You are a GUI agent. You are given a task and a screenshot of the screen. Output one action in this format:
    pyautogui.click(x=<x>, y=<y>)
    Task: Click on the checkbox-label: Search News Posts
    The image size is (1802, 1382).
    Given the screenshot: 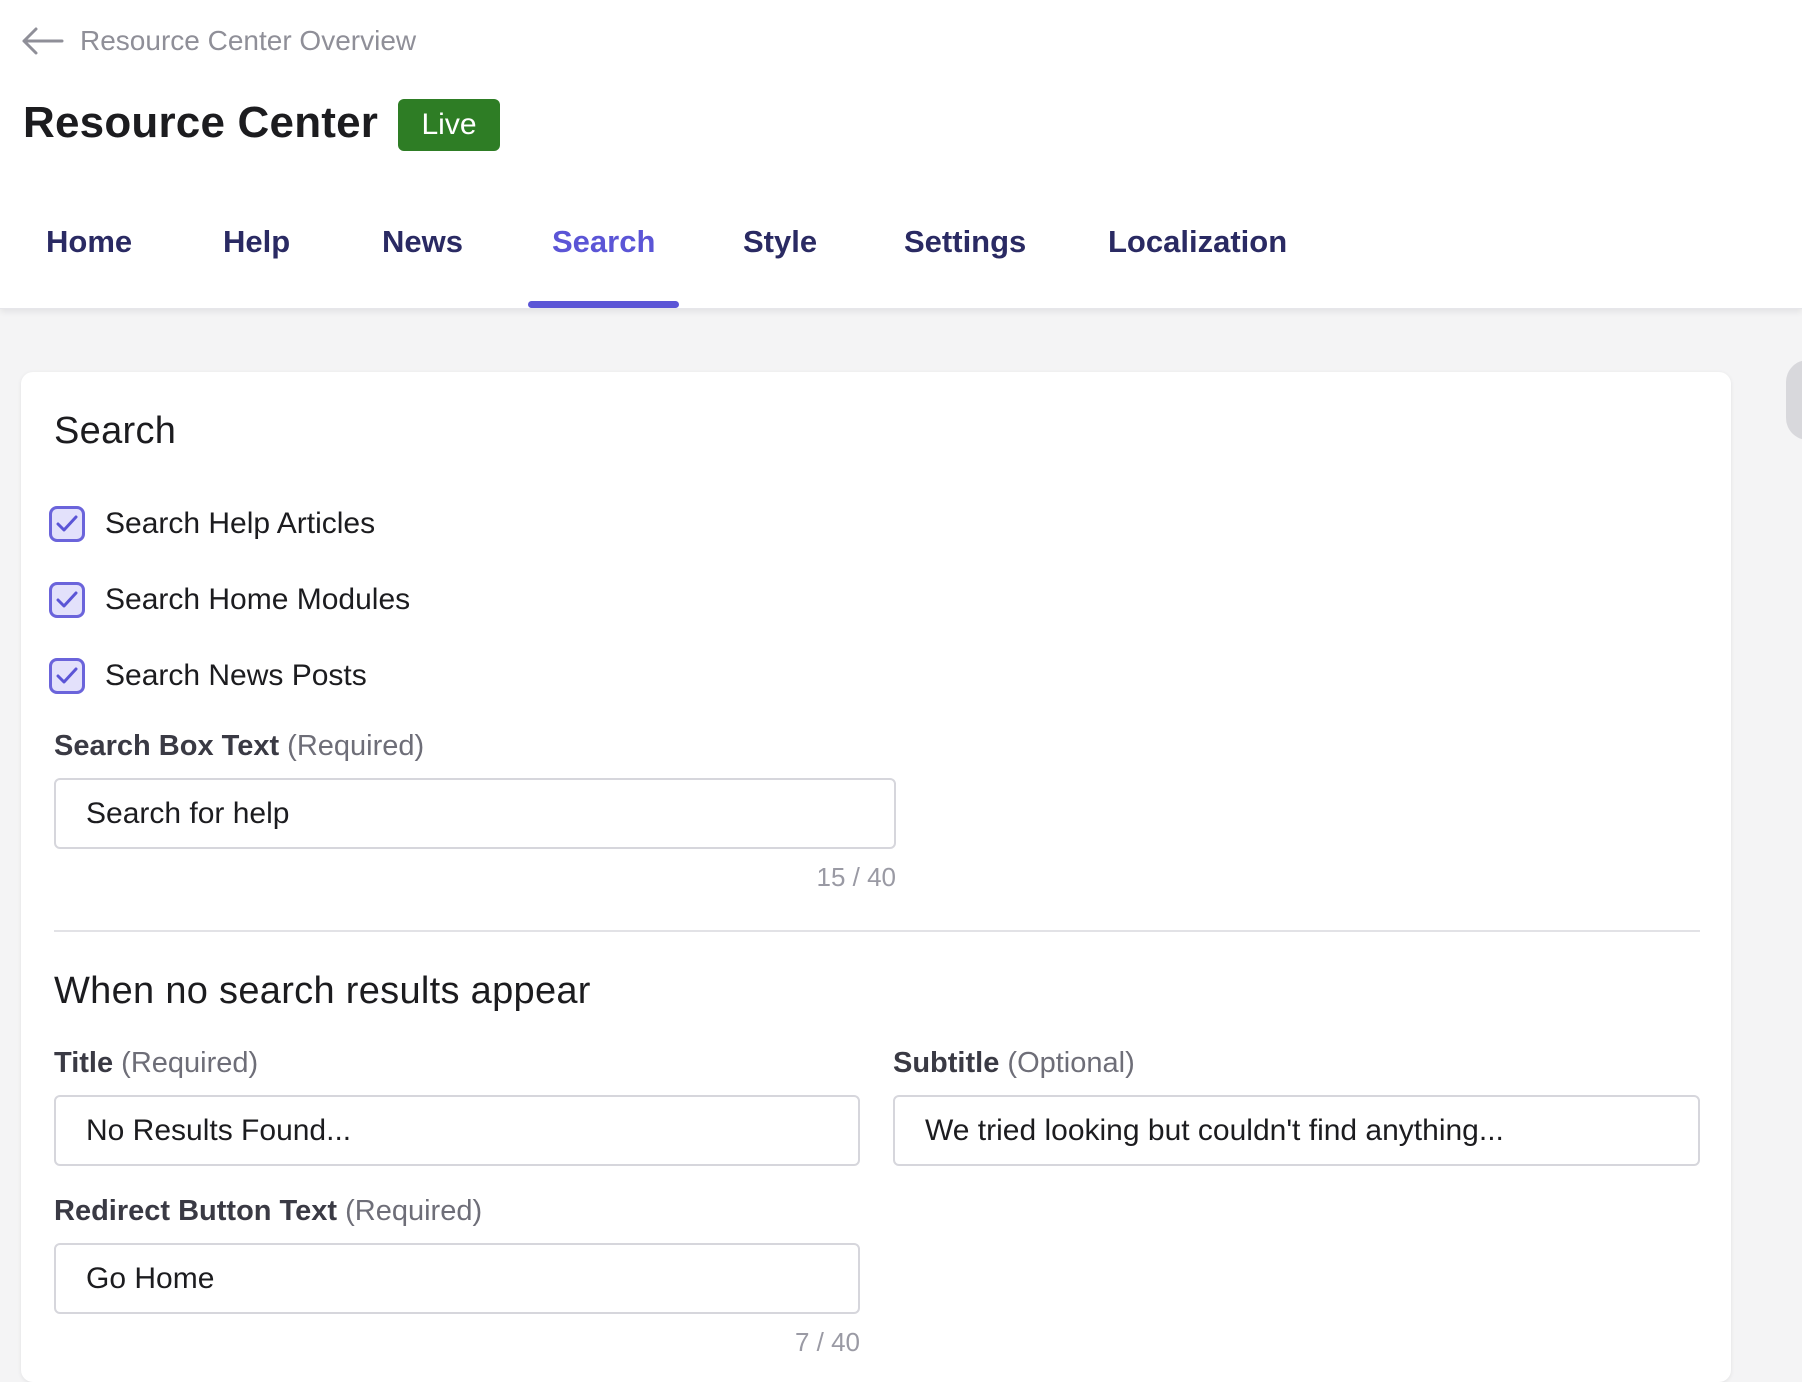 What is the action you would take?
    pyautogui.click(x=236, y=675)
    